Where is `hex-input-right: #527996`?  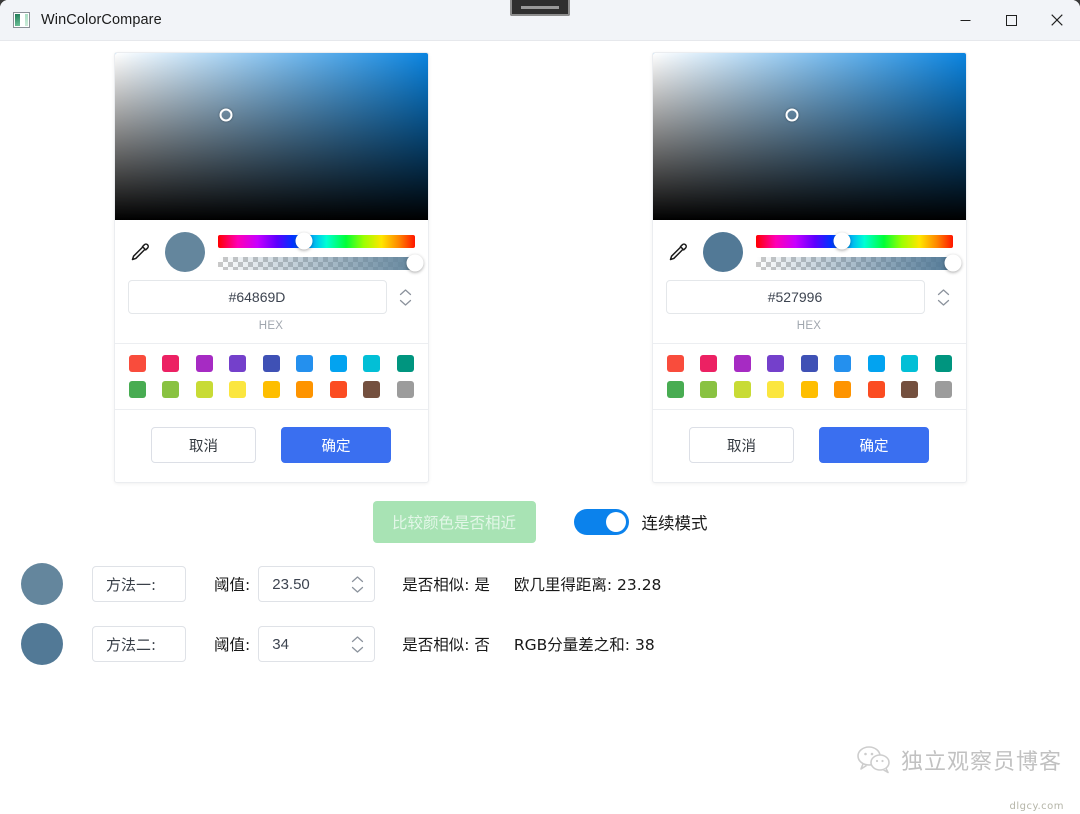
hex-input-right: #527996 is located at coordinates (795, 297).